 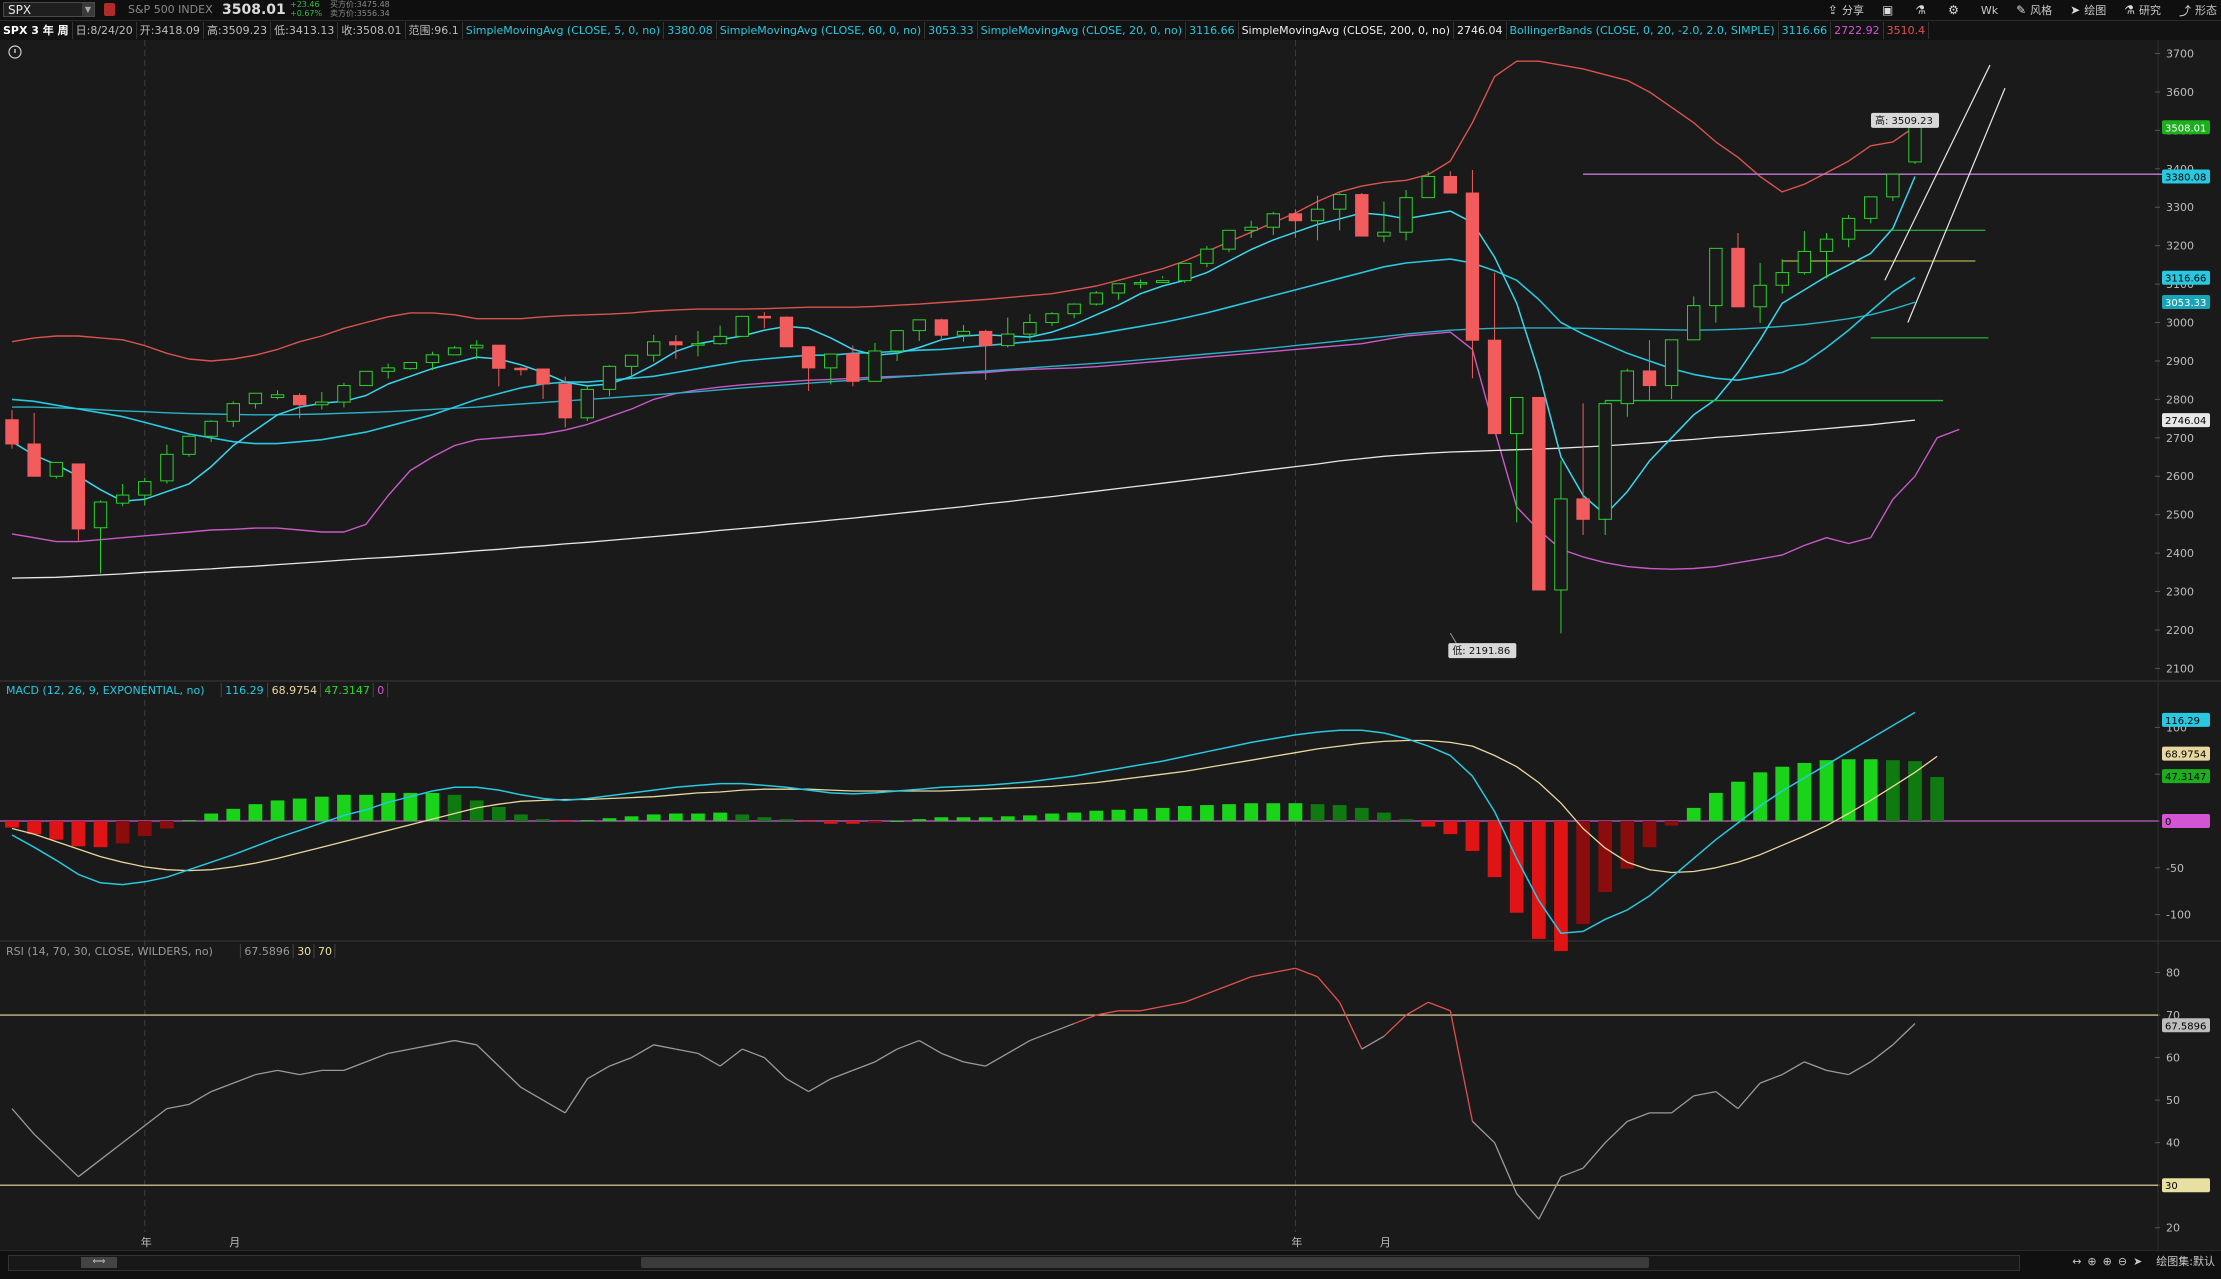 I want to click on toolbar-draw-icon: ➤ 绘图, so click(x=2088, y=10).